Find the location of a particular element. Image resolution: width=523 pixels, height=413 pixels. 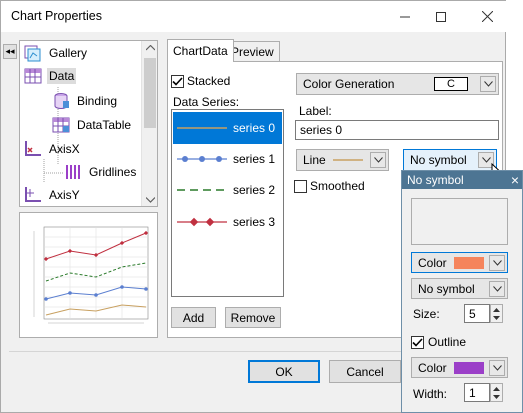

outline-color-combo: Color is located at coordinates (459, 367).